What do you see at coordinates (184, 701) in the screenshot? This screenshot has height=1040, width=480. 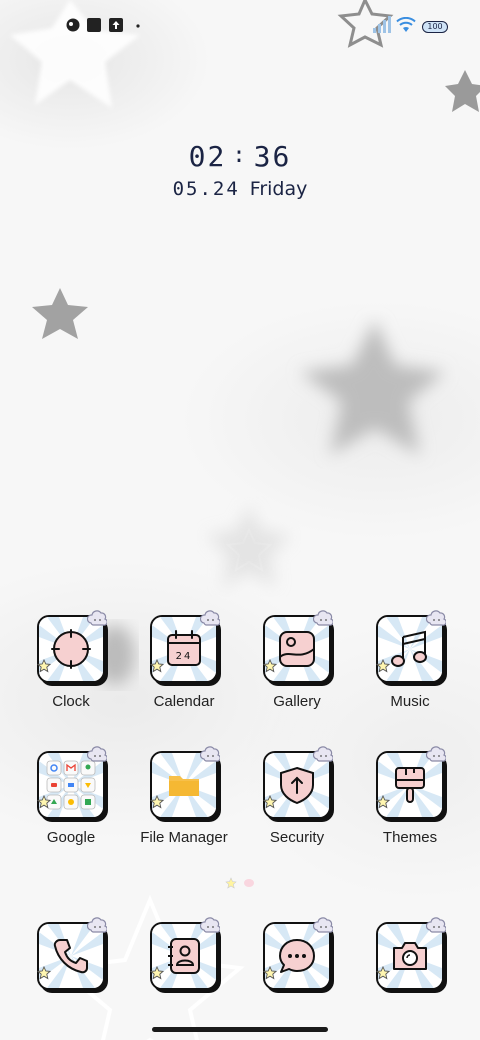 I see `app-label: Calendar` at bounding box center [184, 701].